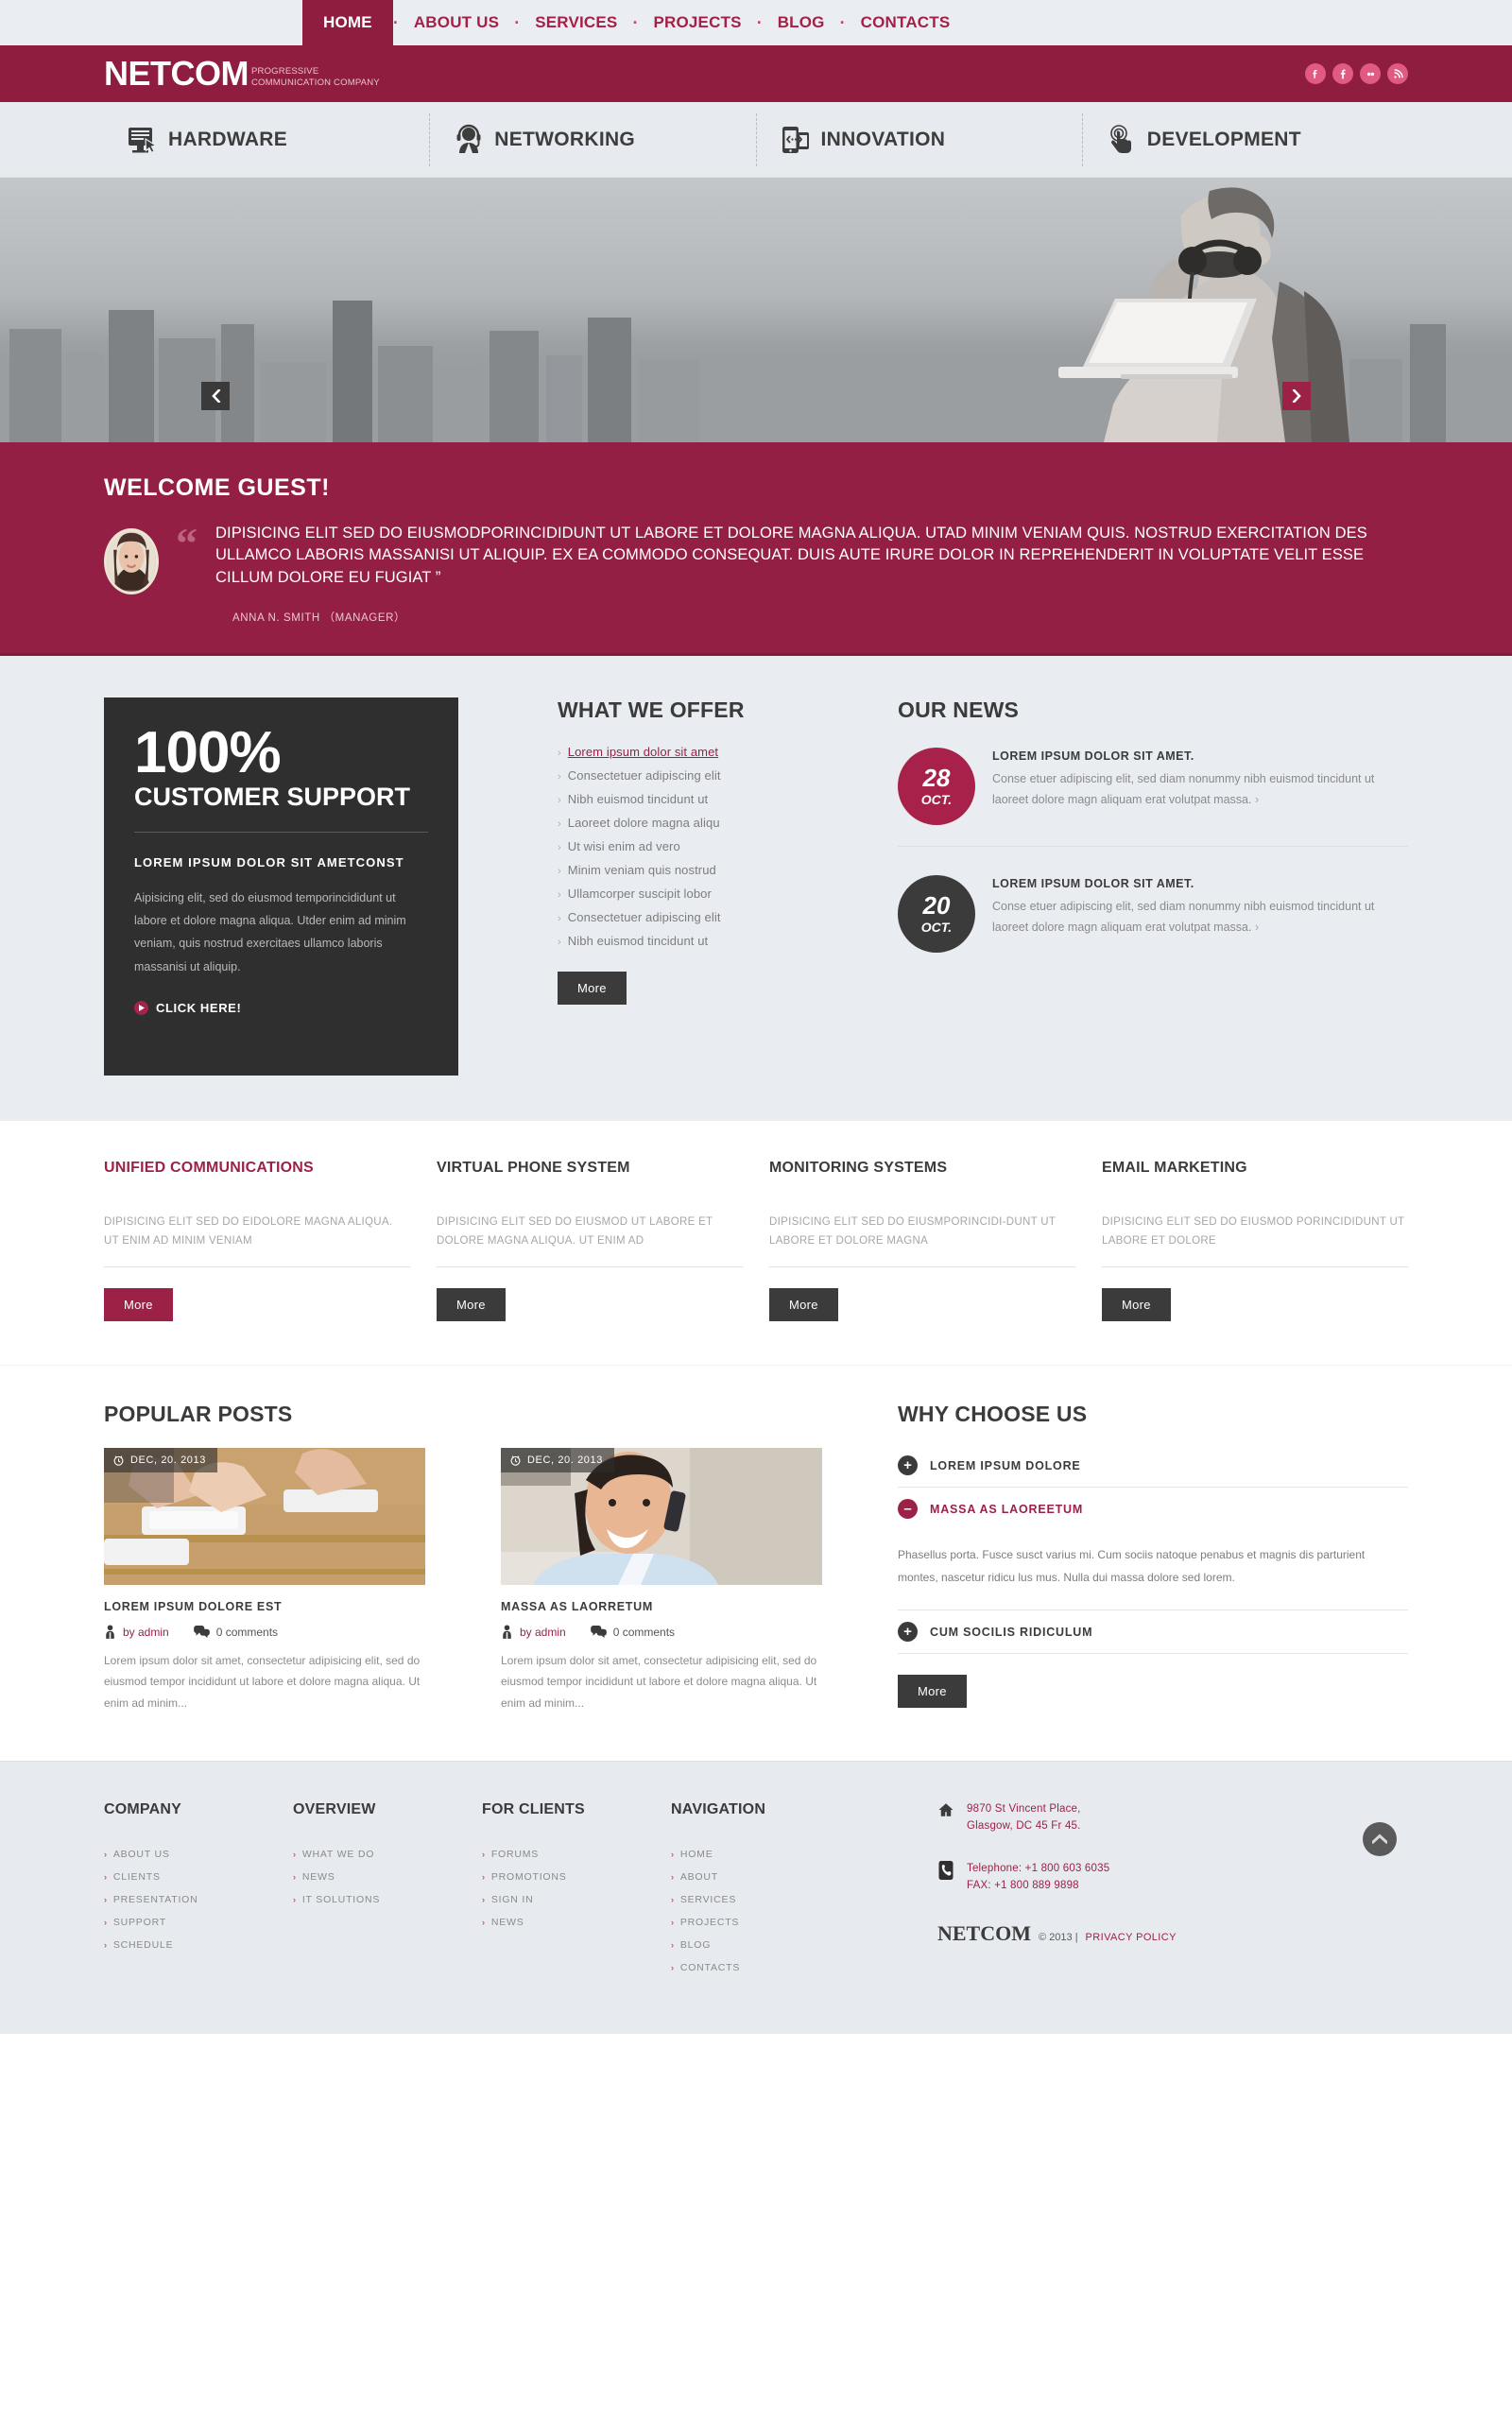 The height and width of the screenshot is (2410, 1512). I want to click on support-subtitle: CUSTOMER SUPPORT, so click(272, 797).